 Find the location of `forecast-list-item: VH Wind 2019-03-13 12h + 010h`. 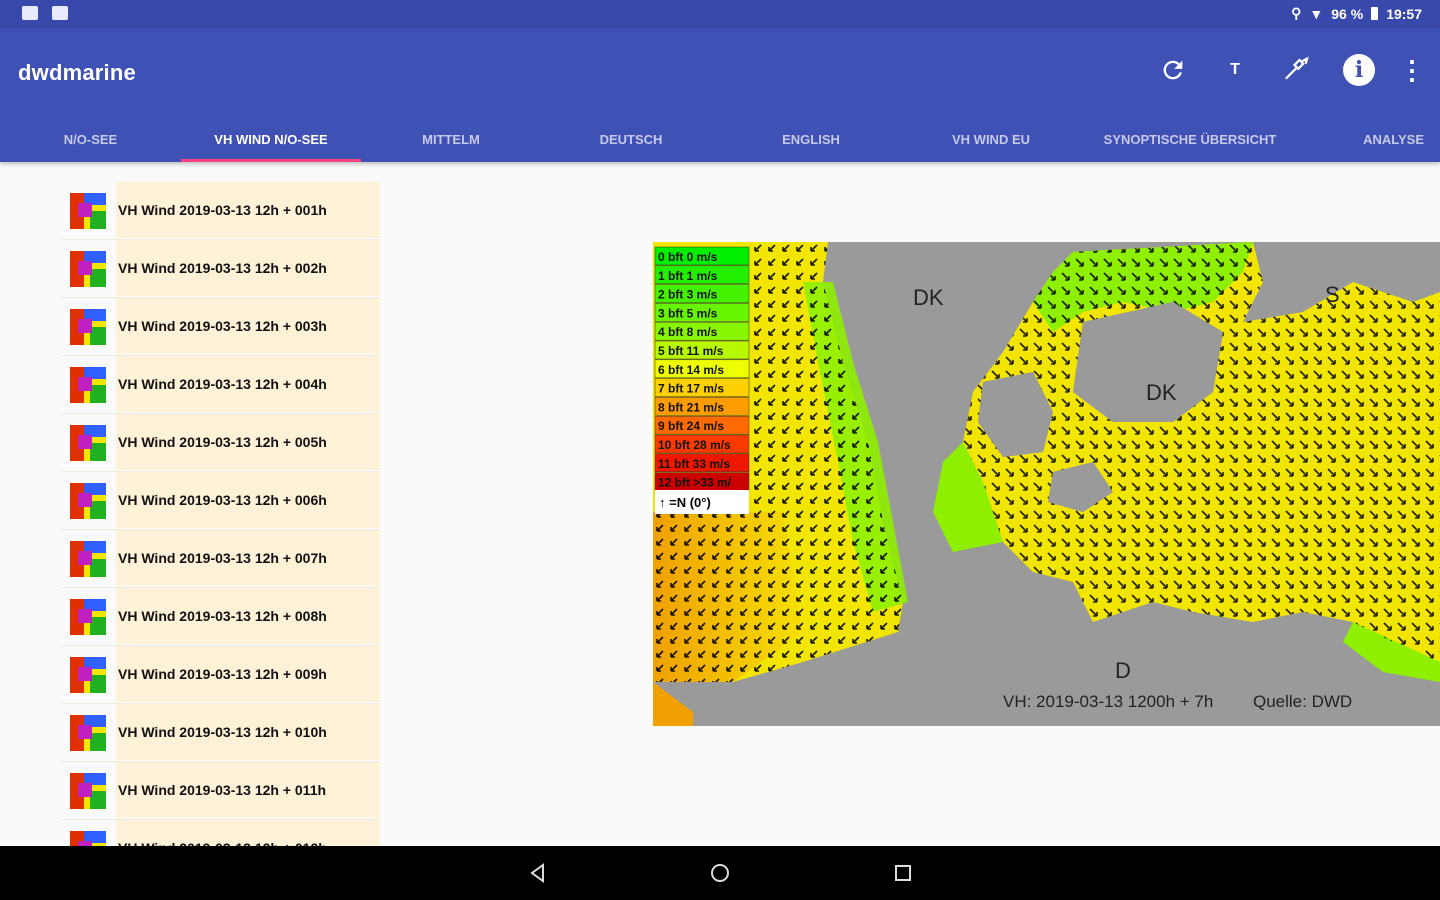

forecast-list-item: VH Wind 2019-03-13 12h + 010h is located at coordinates (220, 733).